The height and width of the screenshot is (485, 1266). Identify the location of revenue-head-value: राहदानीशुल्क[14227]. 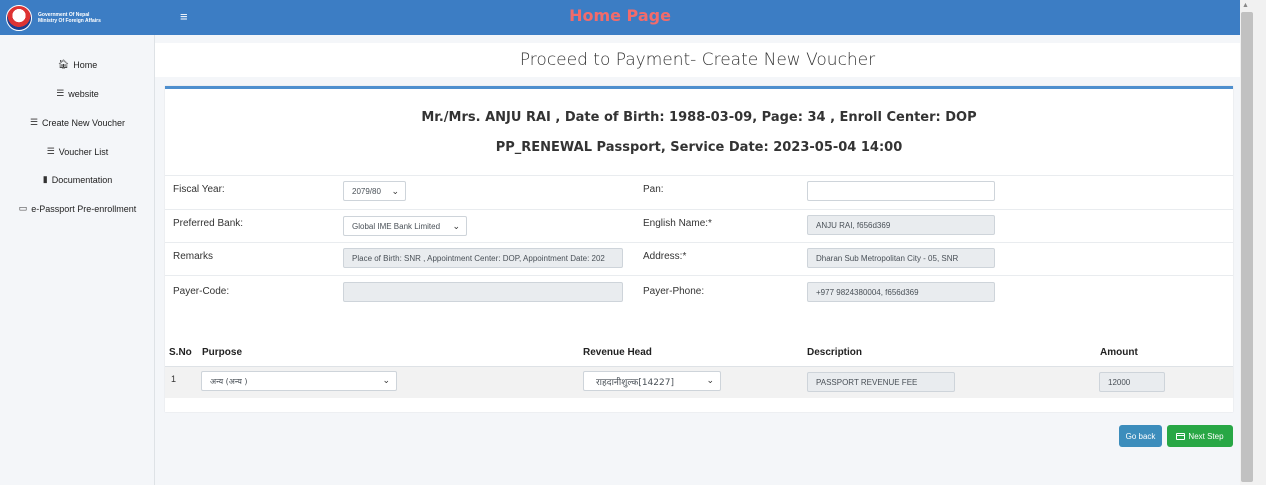
(635, 382).